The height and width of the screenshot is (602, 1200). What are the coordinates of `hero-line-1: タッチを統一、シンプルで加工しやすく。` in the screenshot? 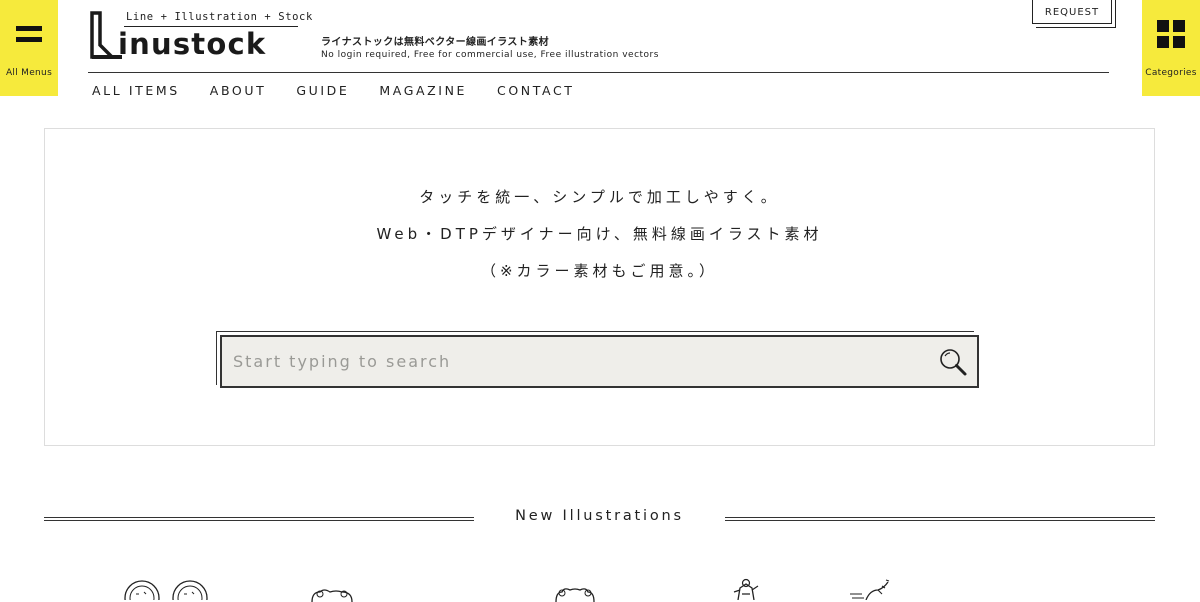 It's located at (599, 197).